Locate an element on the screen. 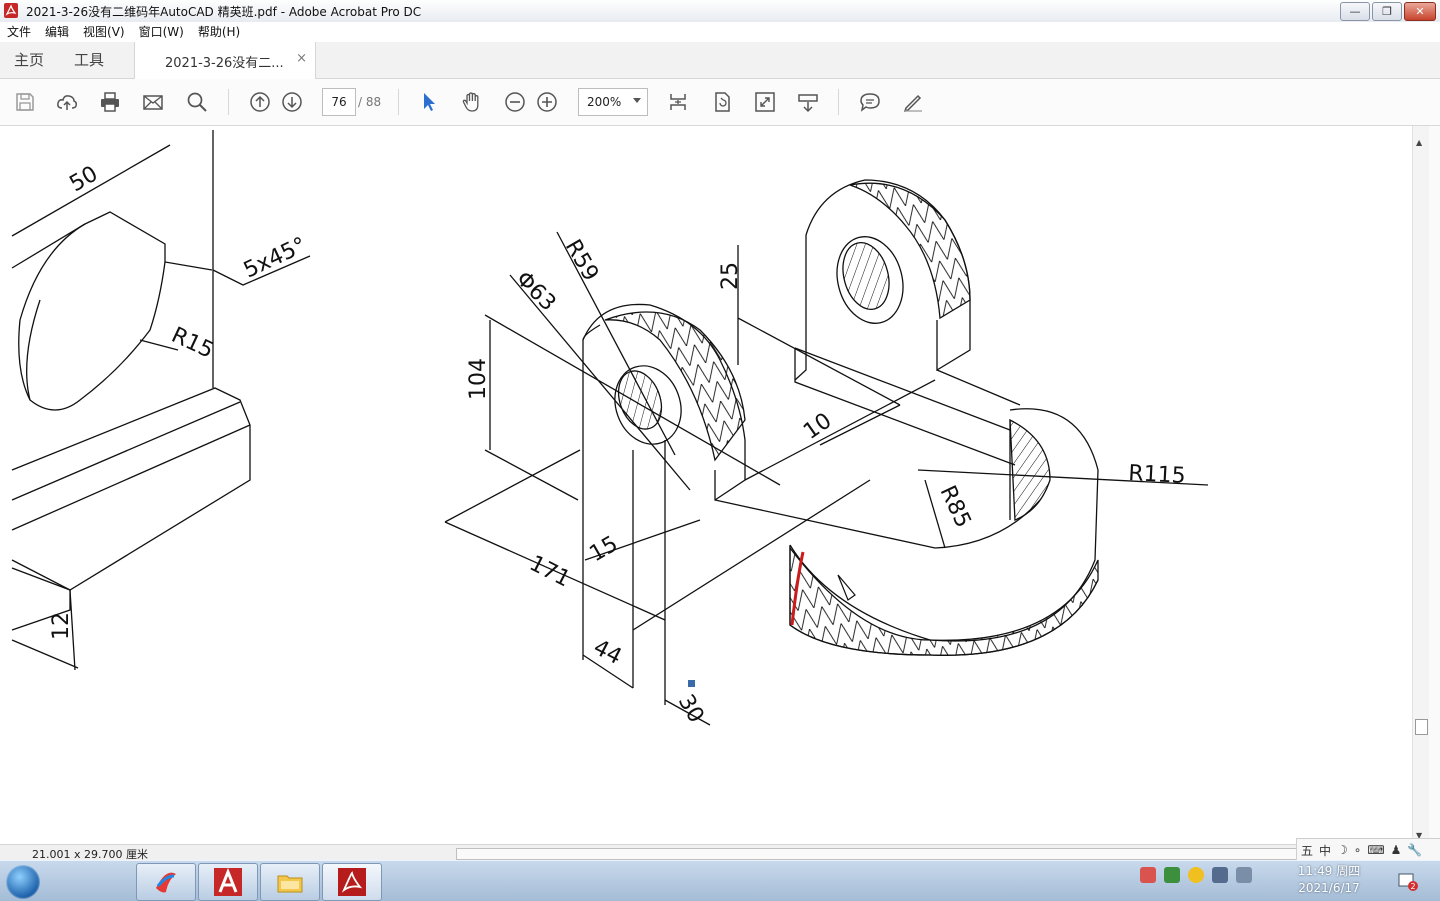  right-panel-edge is located at coordinates (1434, 485).